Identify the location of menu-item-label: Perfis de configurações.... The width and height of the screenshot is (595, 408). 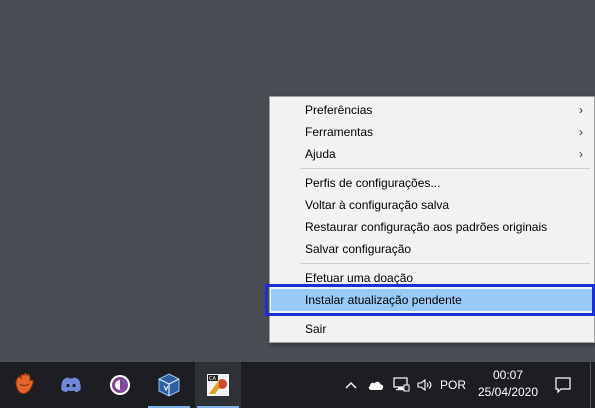
(373, 183).